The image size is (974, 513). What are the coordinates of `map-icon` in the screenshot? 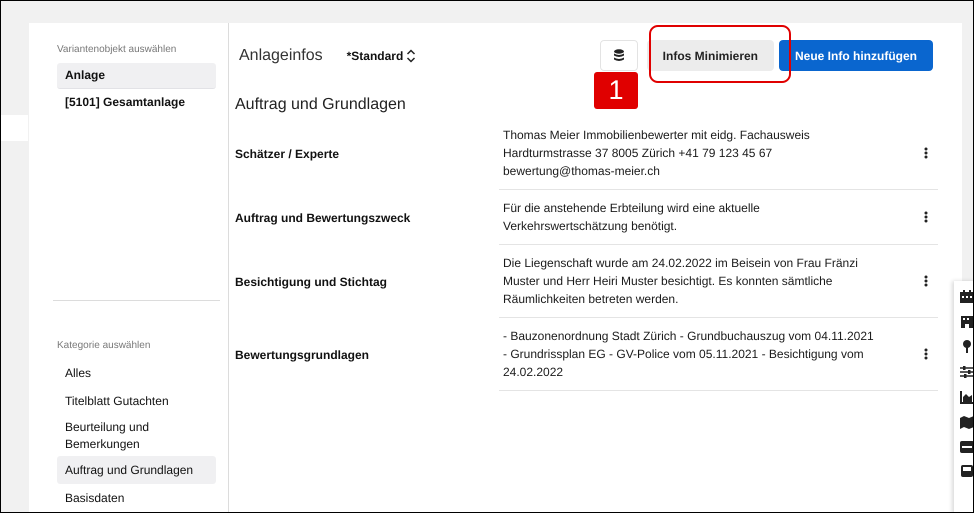 It's located at (966, 422).